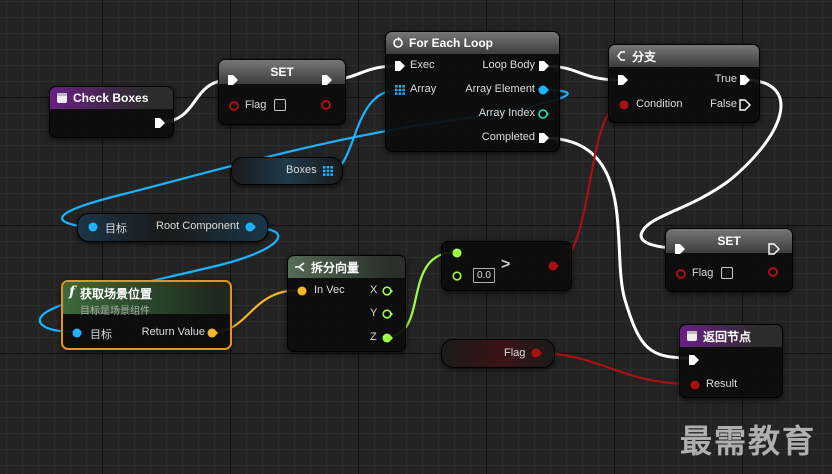  What do you see at coordinates (644, 56) in the screenshot?
I see `branch-title: 分支` at bounding box center [644, 56].